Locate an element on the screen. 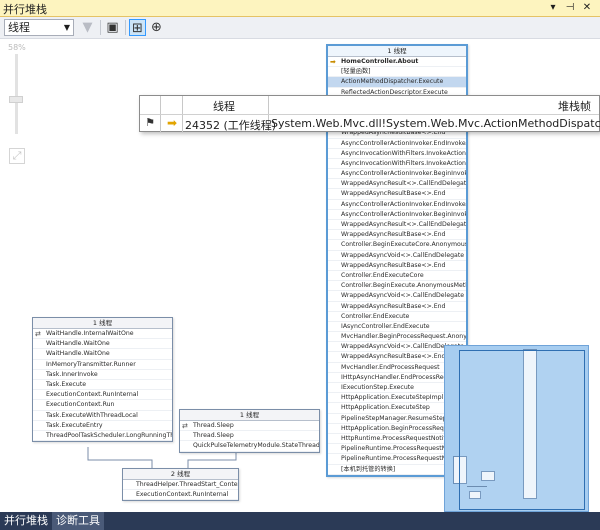 The width and height of the screenshot is (600, 530). stack-frame: Controller.EndExecute is located at coordinates (397, 317).